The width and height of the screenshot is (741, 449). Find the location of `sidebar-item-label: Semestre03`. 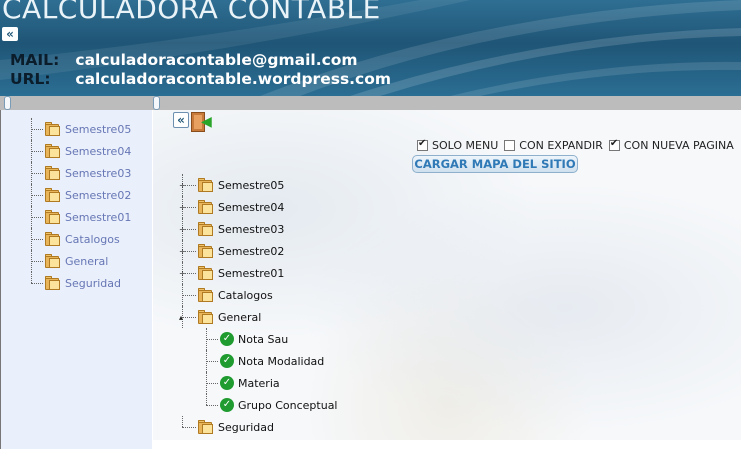

sidebar-item-label: Semestre03 is located at coordinates (98, 173).